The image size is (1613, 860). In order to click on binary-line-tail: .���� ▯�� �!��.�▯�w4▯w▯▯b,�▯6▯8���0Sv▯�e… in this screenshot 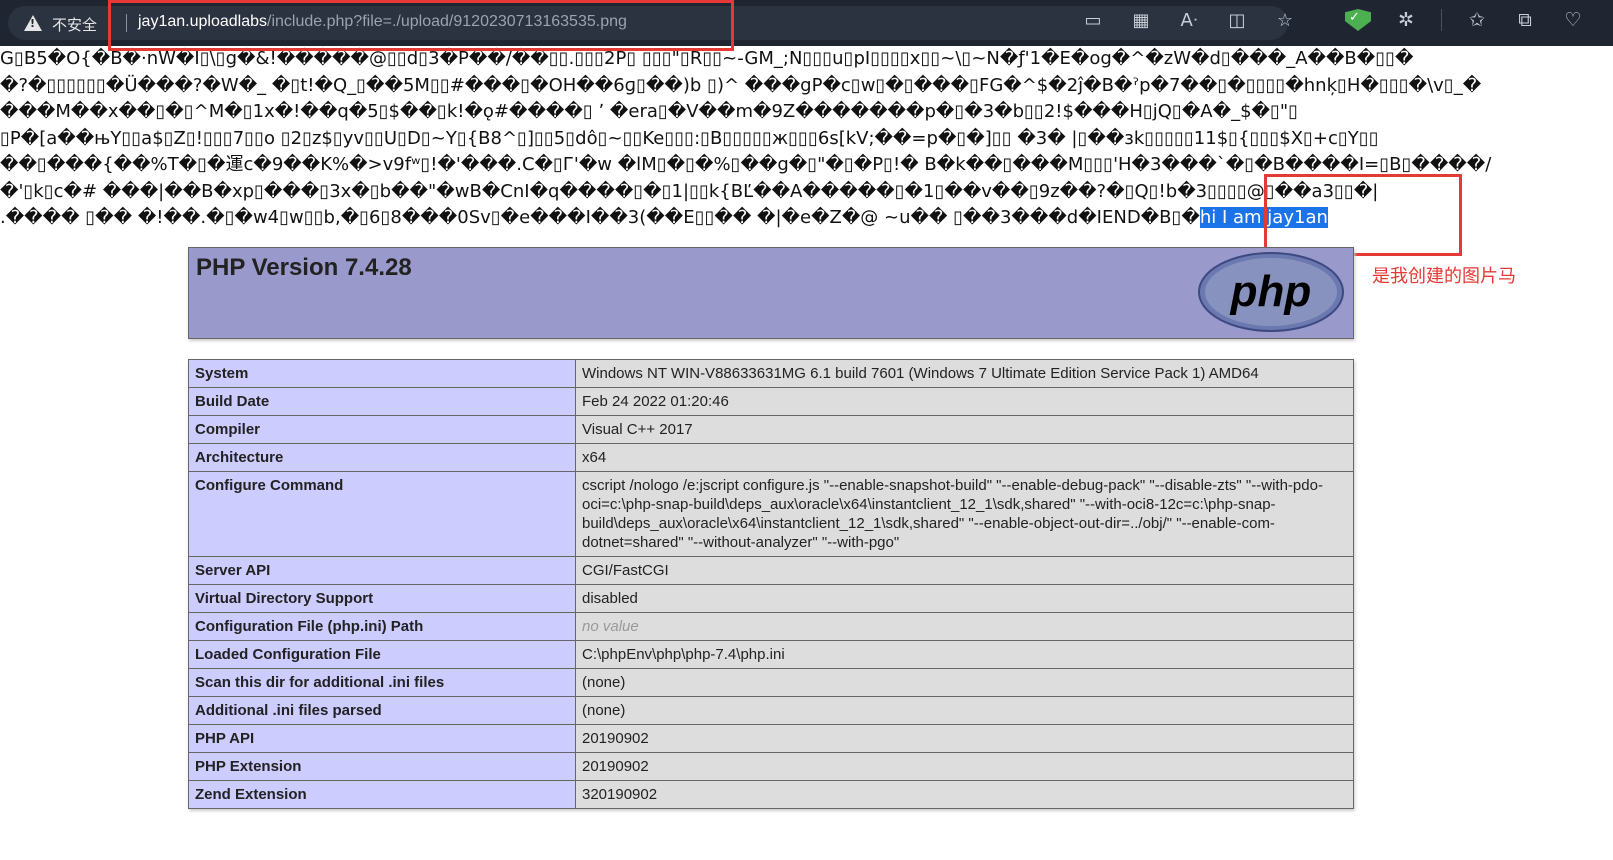, I will do `click(600, 217)`.